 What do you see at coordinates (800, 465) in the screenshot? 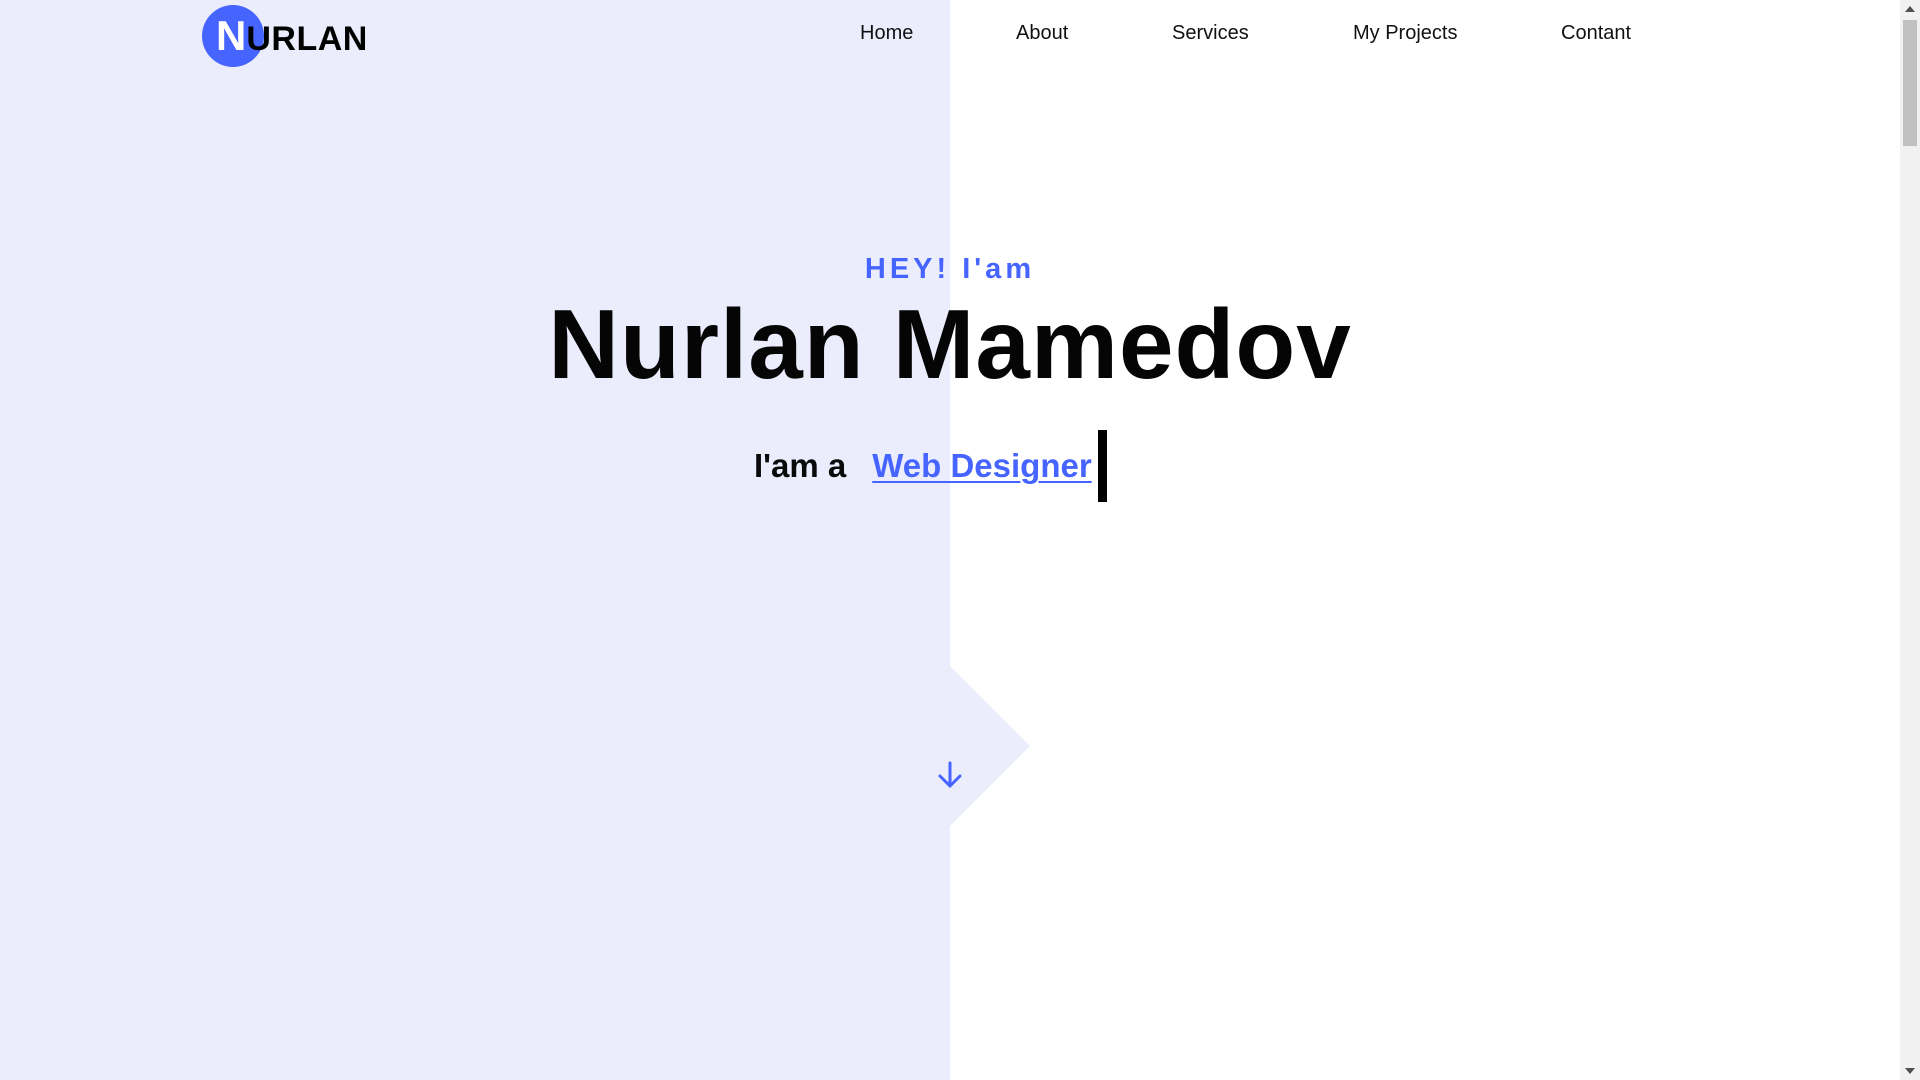
I see `role-prefix: I'am a` at bounding box center [800, 465].